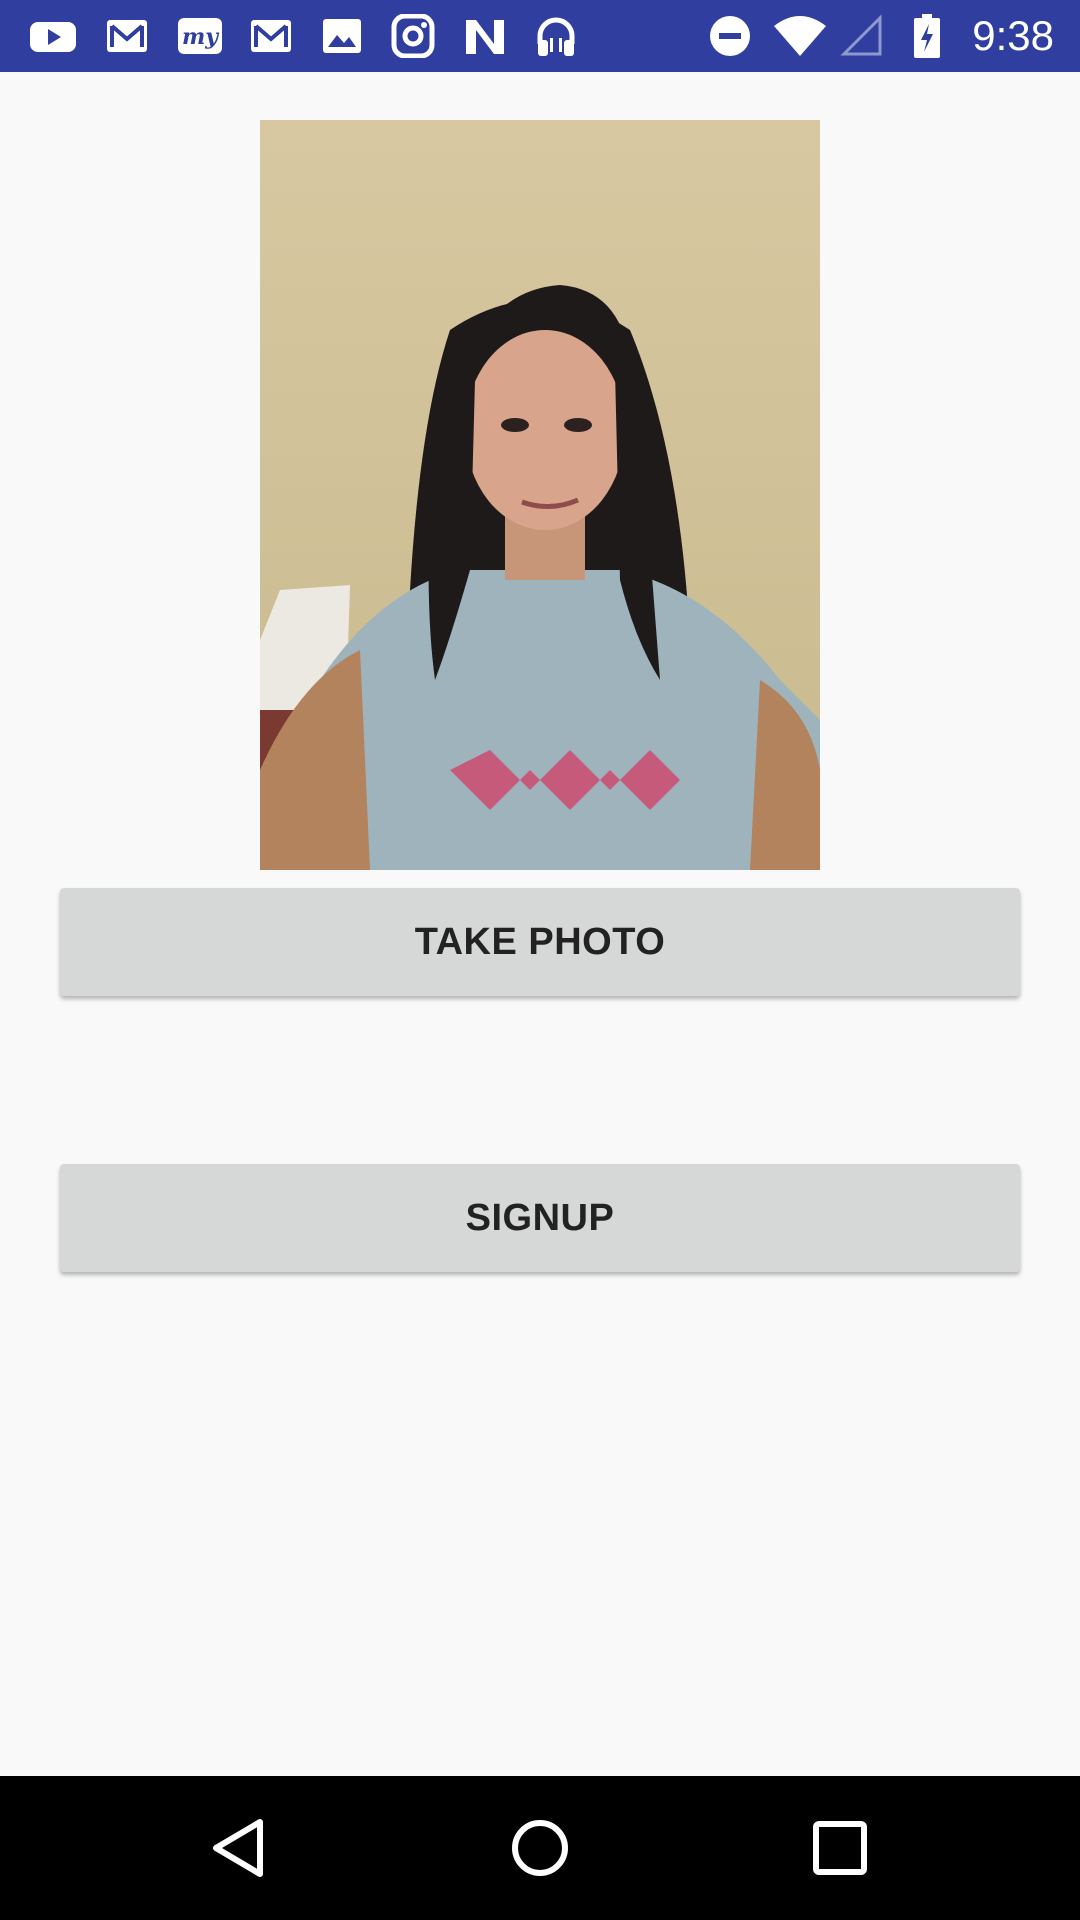 The height and width of the screenshot is (1920, 1080). What do you see at coordinates (540, 1218) in the screenshot?
I see `signup-button: SIGNUP` at bounding box center [540, 1218].